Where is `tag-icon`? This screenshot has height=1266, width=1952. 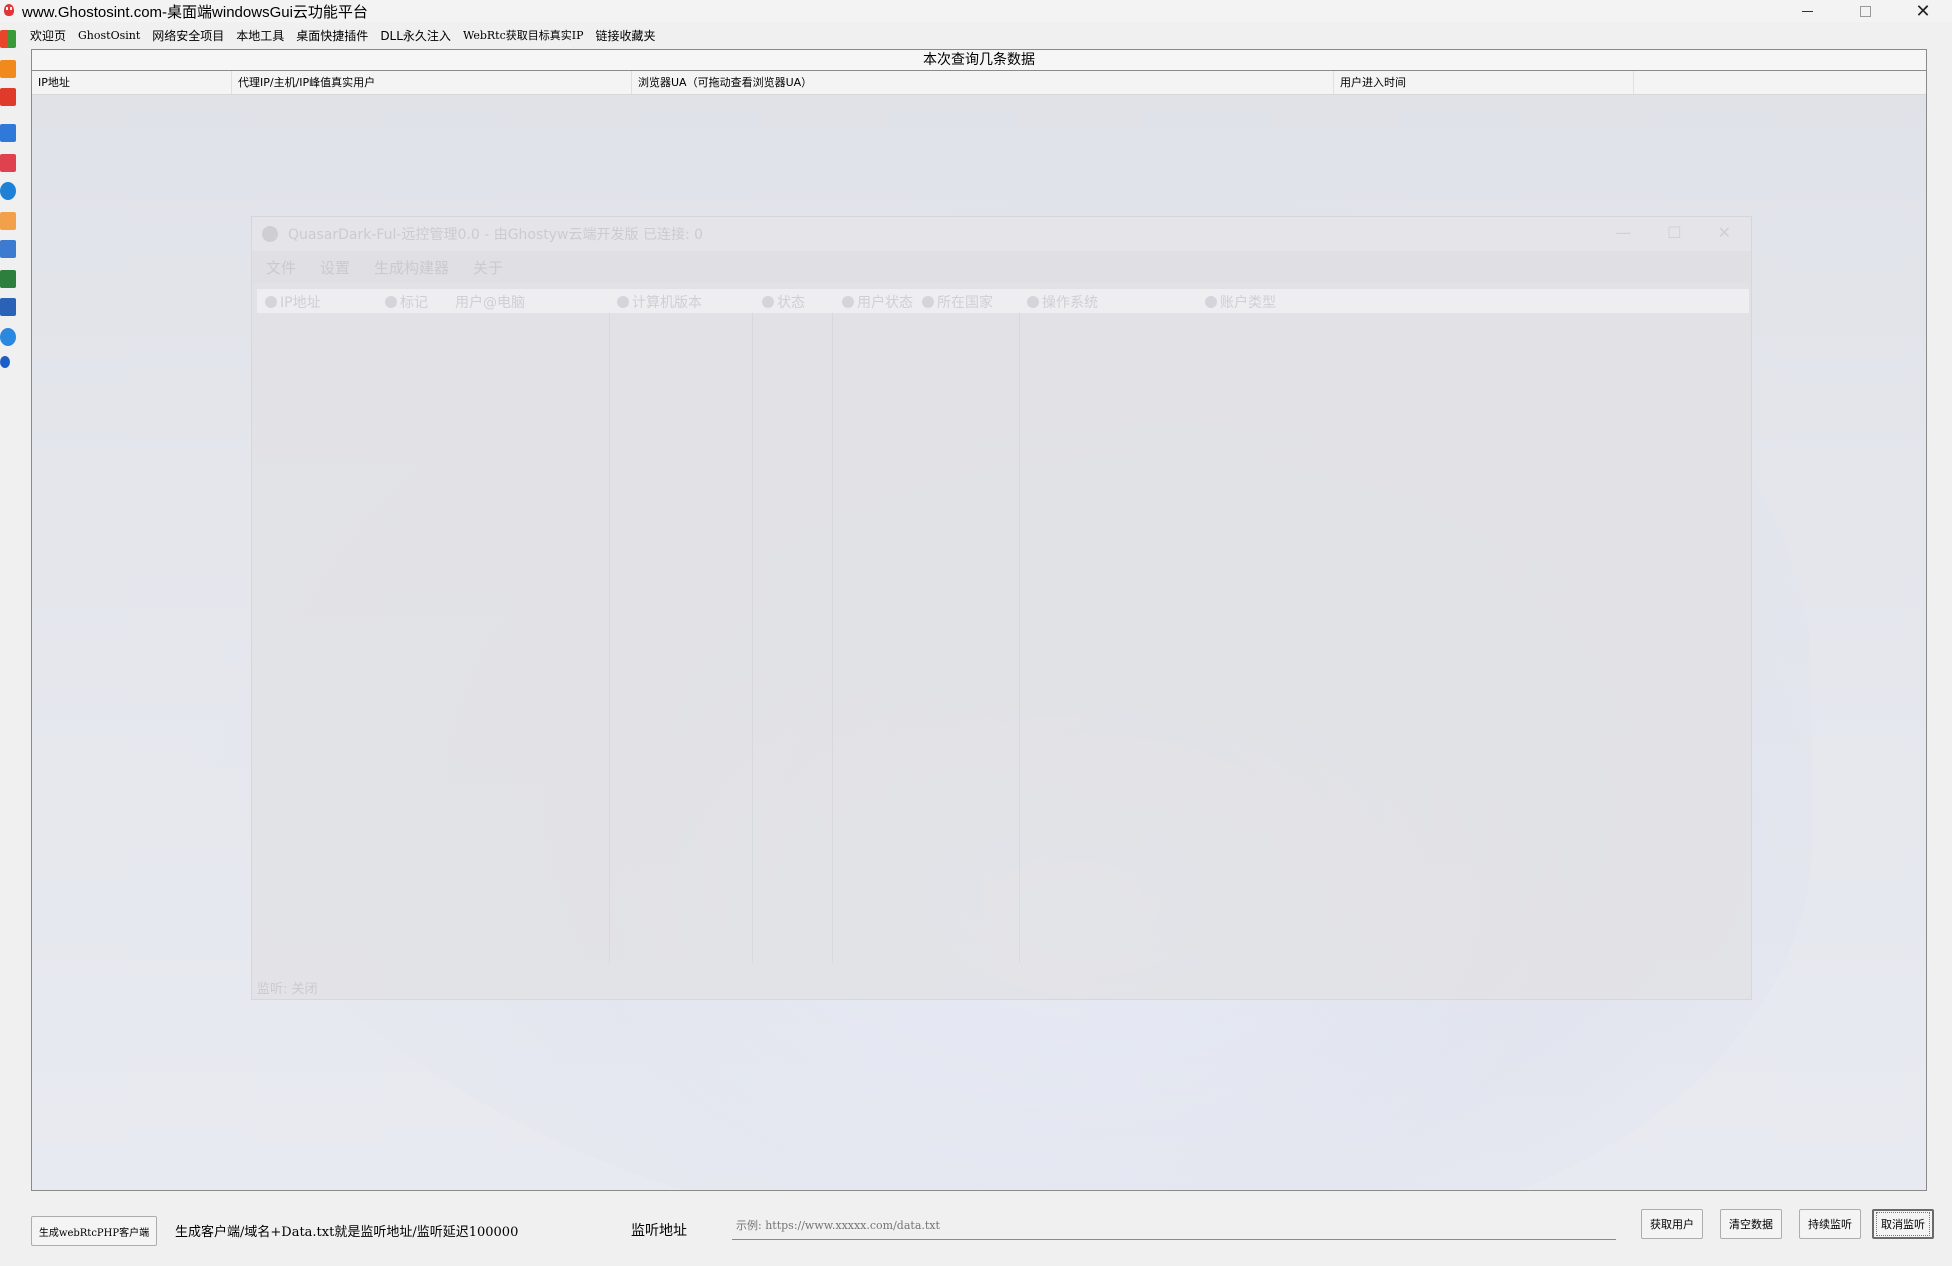 tag-icon is located at coordinates (391, 302).